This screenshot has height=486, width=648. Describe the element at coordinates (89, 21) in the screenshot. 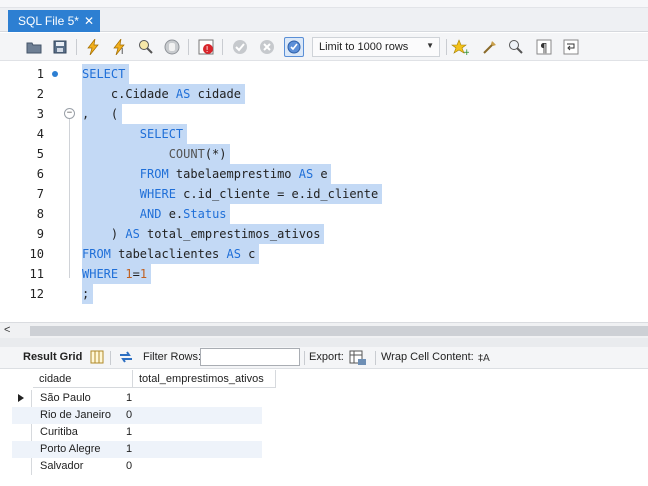

I see `close-icon: ✕` at that location.